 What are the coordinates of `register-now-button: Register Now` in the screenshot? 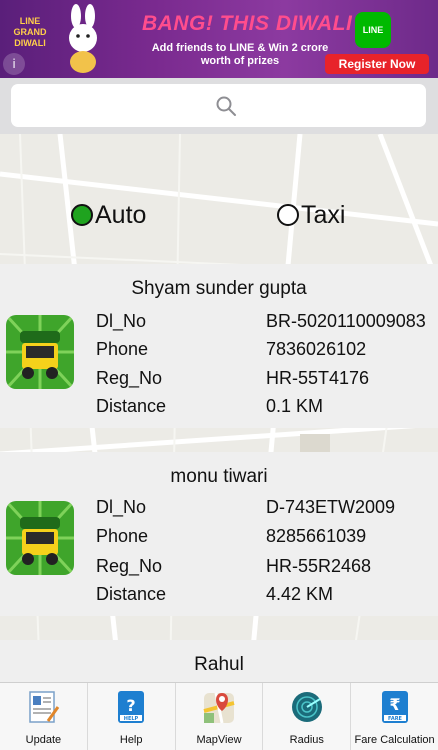 It's located at (377, 64).